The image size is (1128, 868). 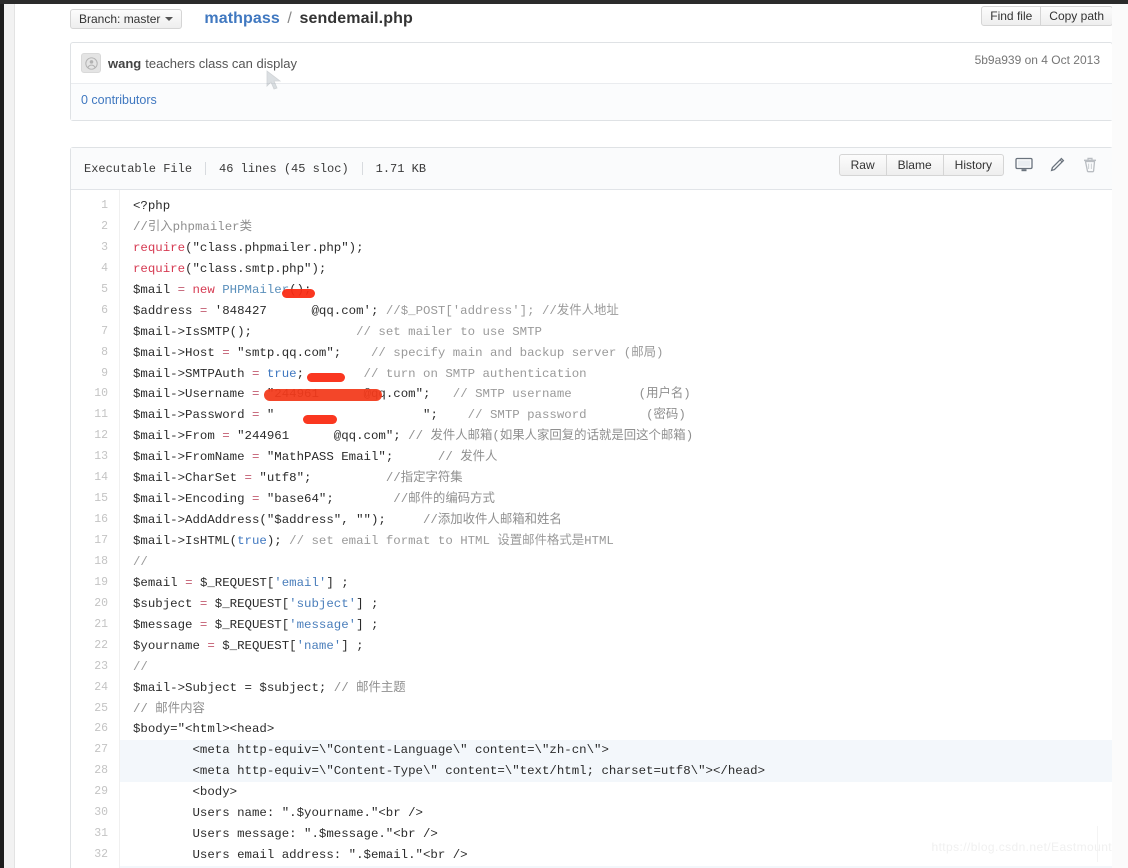 I want to click on code-token: //, so click(x=140, y=561).